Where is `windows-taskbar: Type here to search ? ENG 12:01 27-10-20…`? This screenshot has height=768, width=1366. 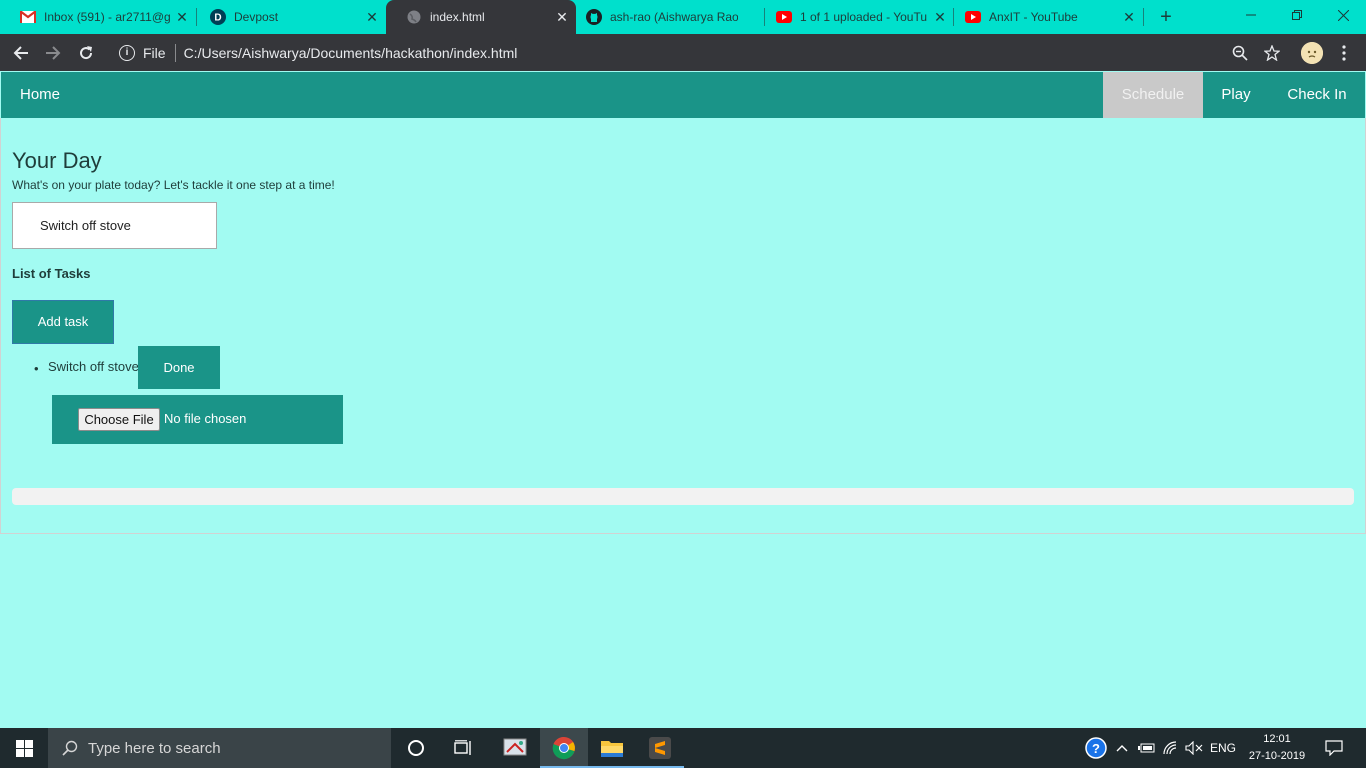 windows-taskbar: Type here to search ? ENG 12:01 27-10-20… is located at coordinates (683, 748).